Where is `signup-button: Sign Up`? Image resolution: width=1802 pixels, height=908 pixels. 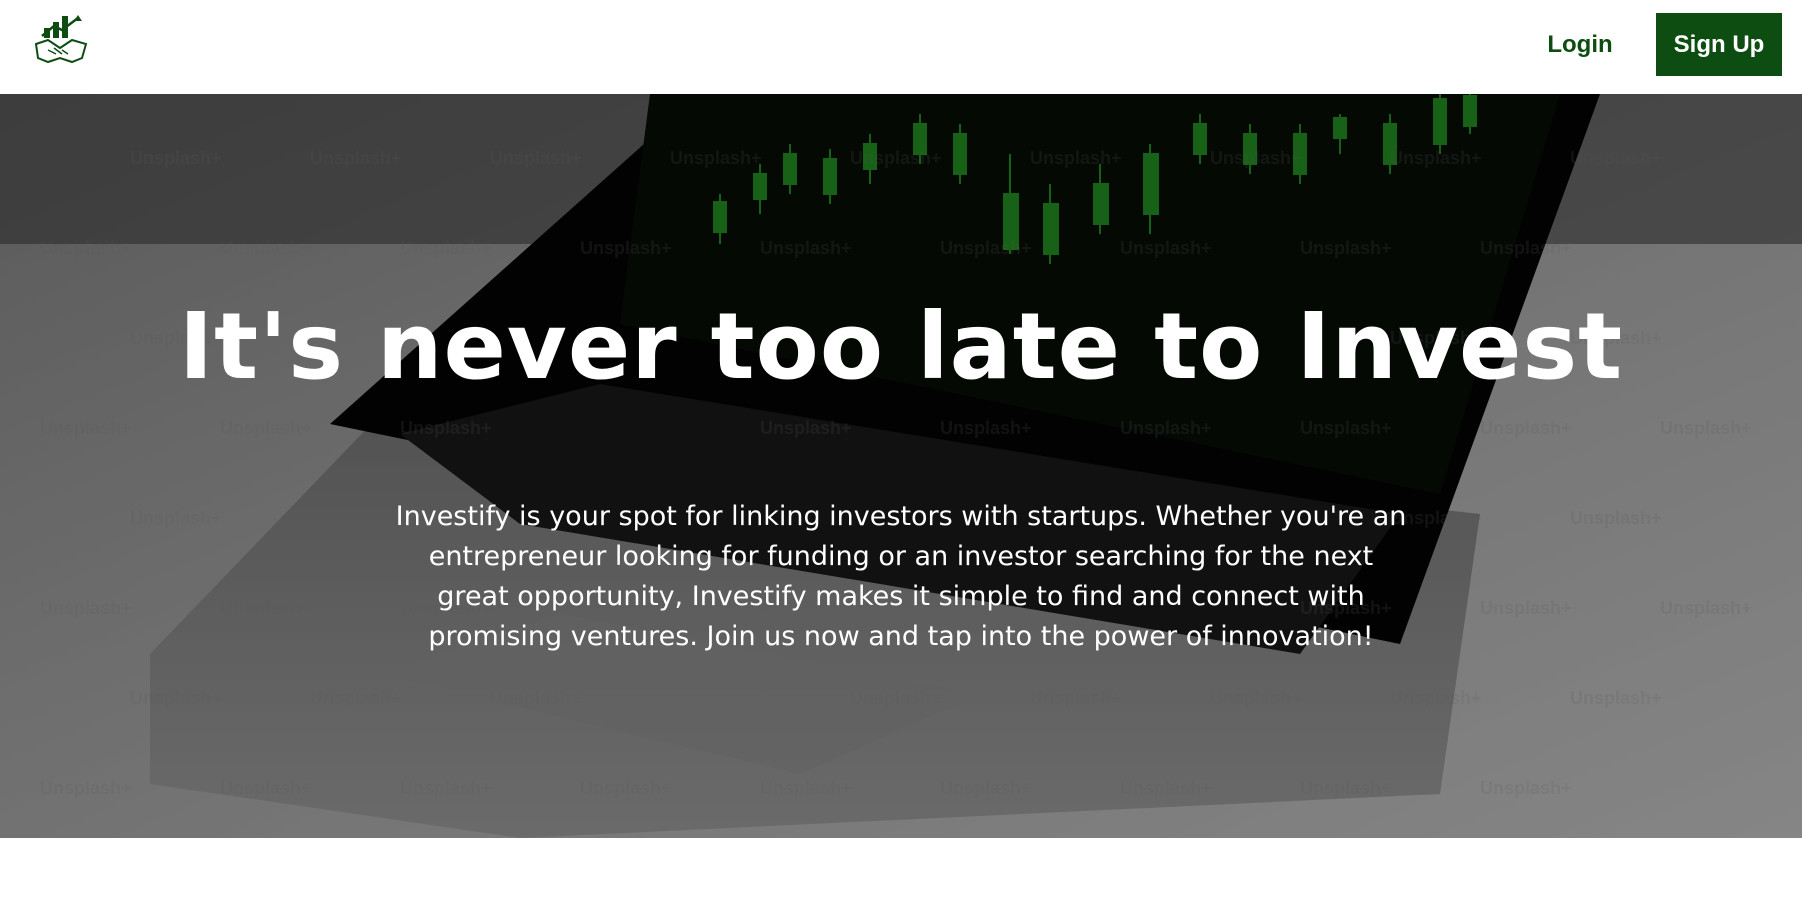 signup-button: Sign Up is located at coordinates (1719, 44).